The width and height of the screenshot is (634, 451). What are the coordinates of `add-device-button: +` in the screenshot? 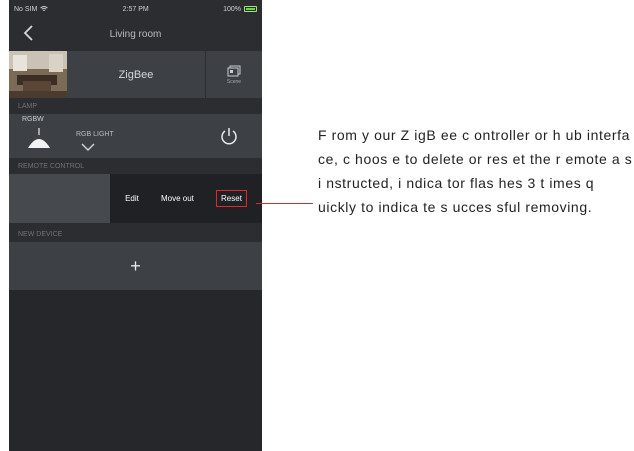 It's located at (135, 266).